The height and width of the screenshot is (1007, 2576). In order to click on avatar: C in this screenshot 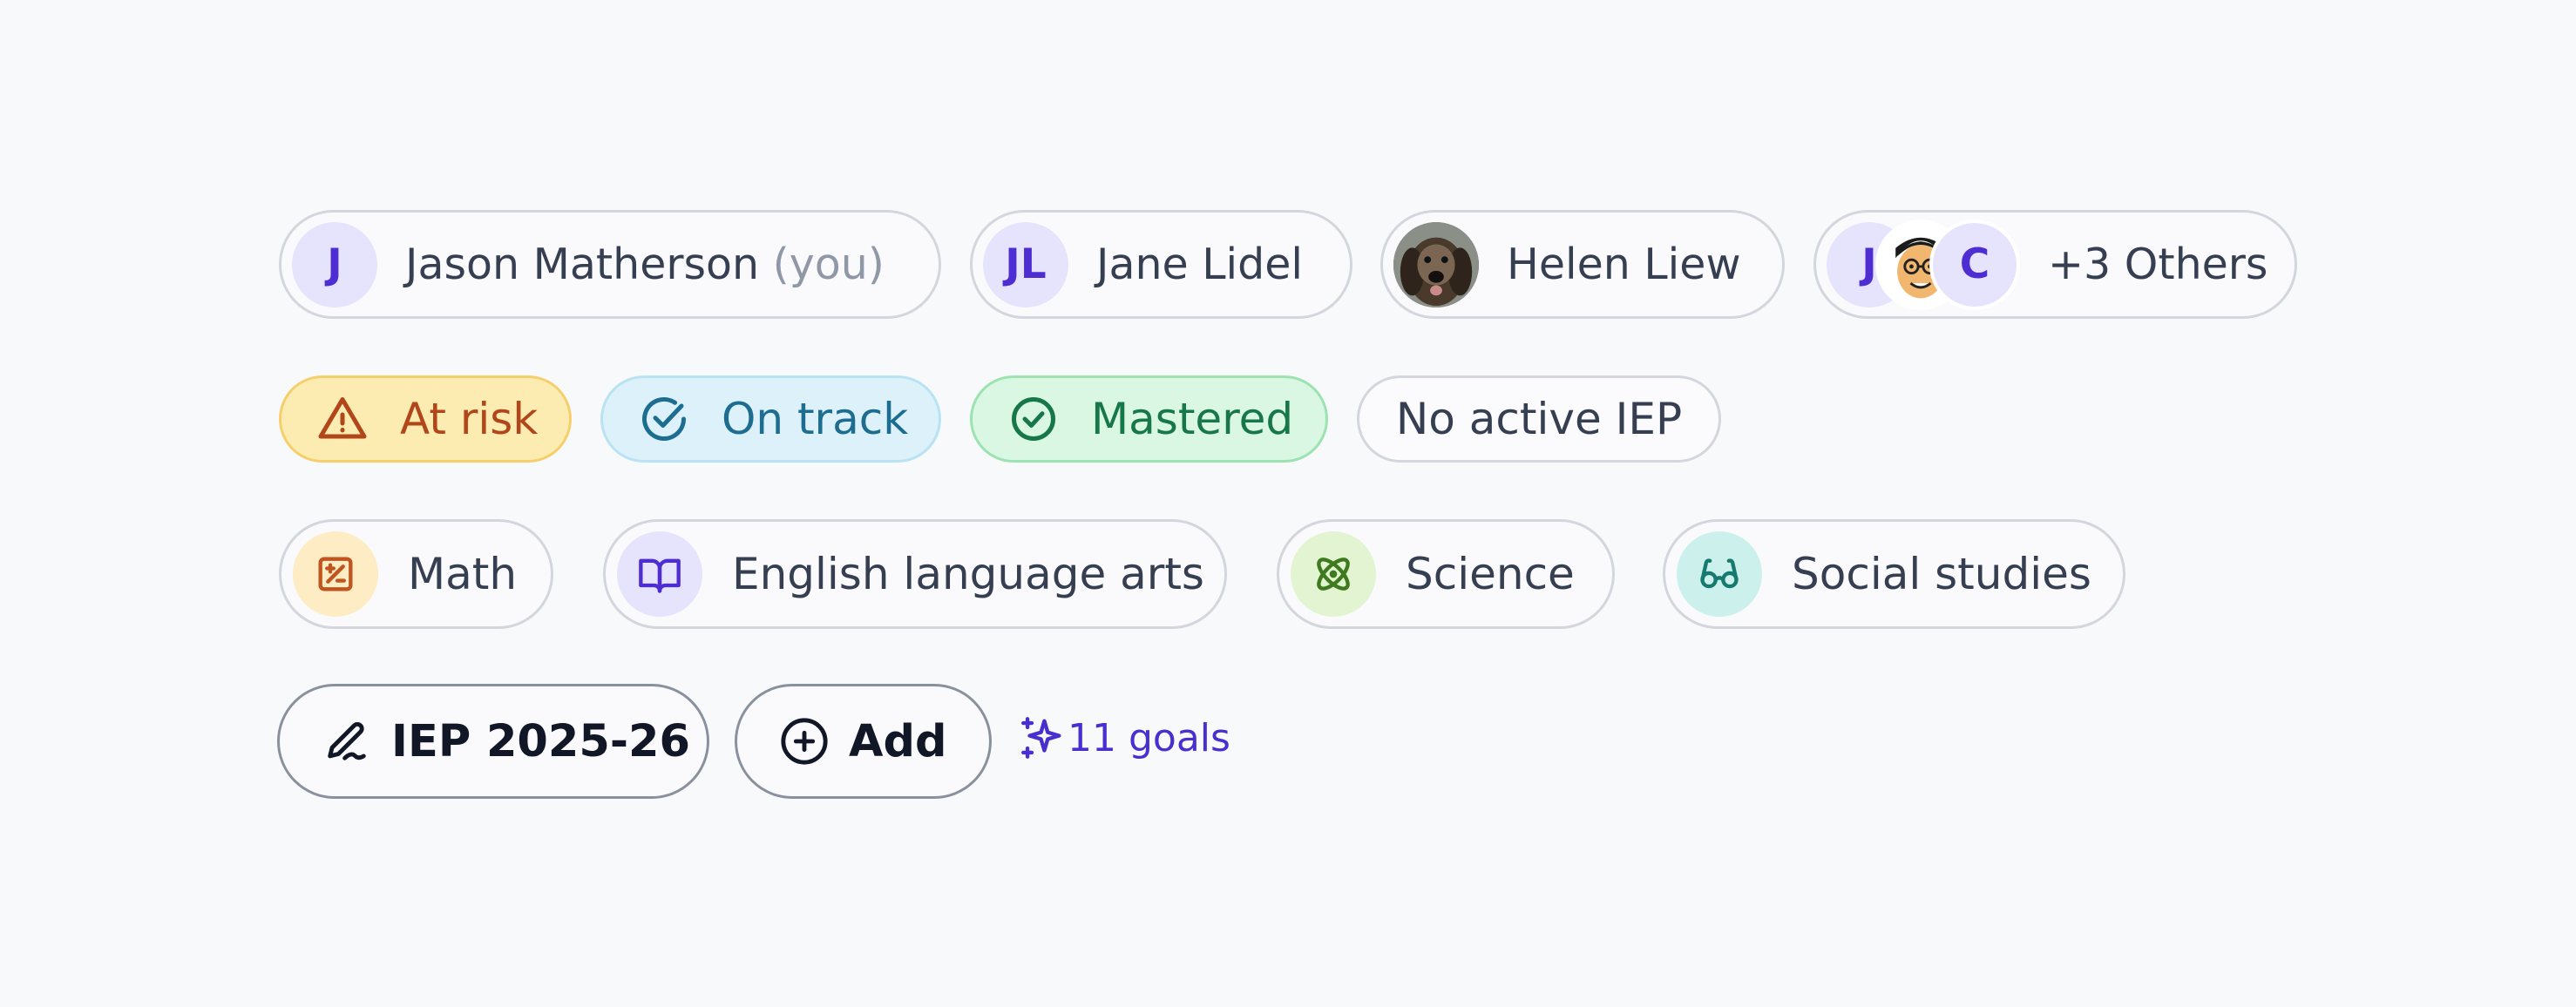, I will do `click(1974, 264)`.